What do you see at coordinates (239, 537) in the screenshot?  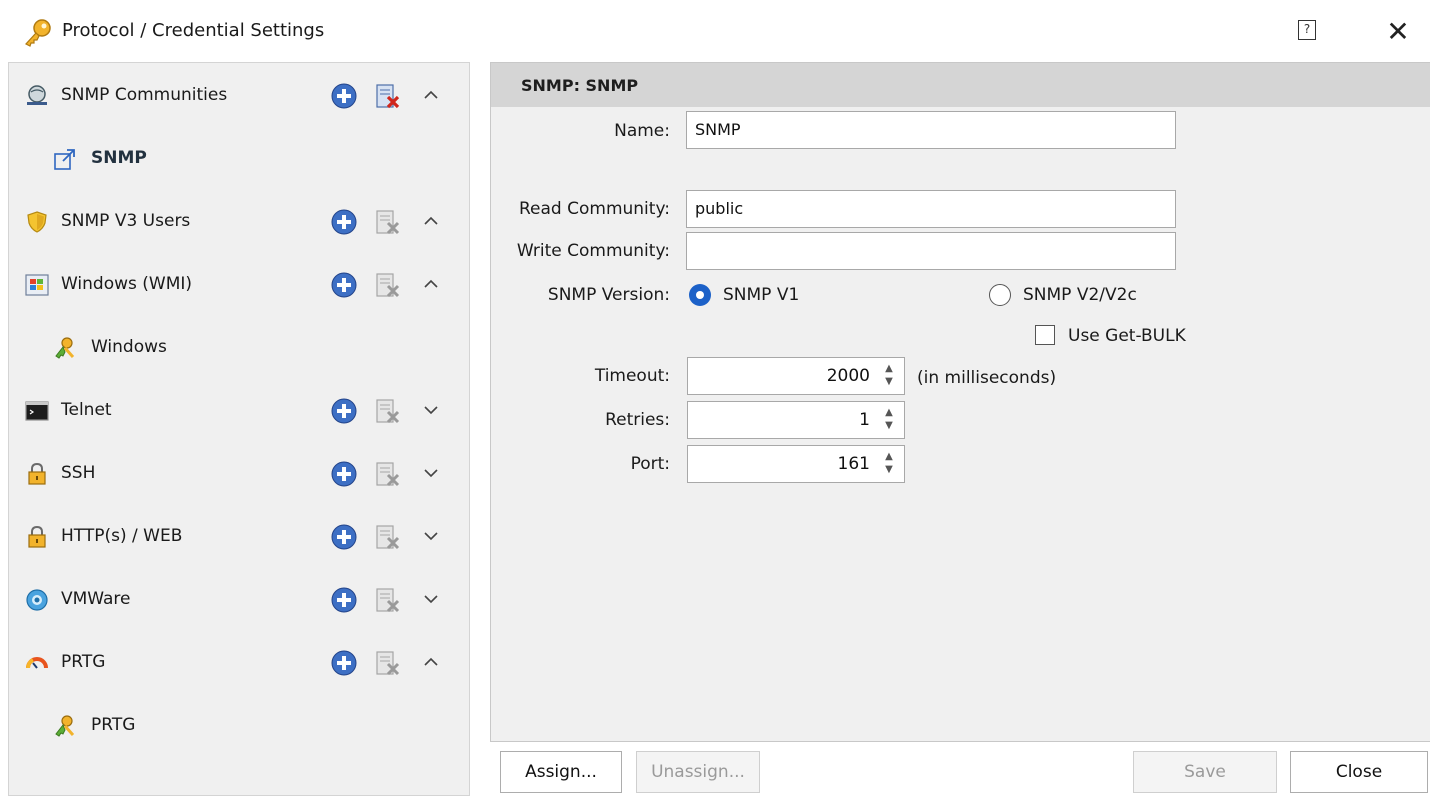 I see `tree-item-http-web: HTTP(s) / WEB` at bounding box center [239, 537].